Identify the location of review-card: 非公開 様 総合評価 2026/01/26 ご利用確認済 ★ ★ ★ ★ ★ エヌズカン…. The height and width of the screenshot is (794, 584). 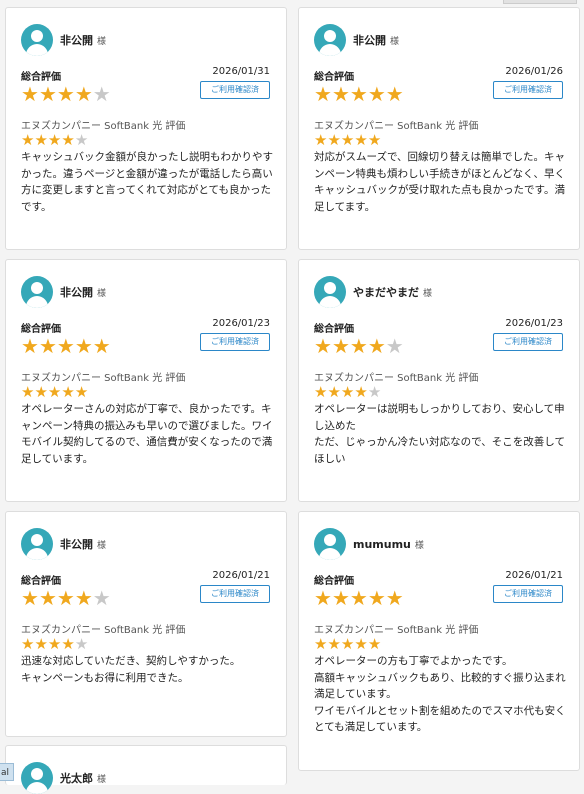
(439, 128).